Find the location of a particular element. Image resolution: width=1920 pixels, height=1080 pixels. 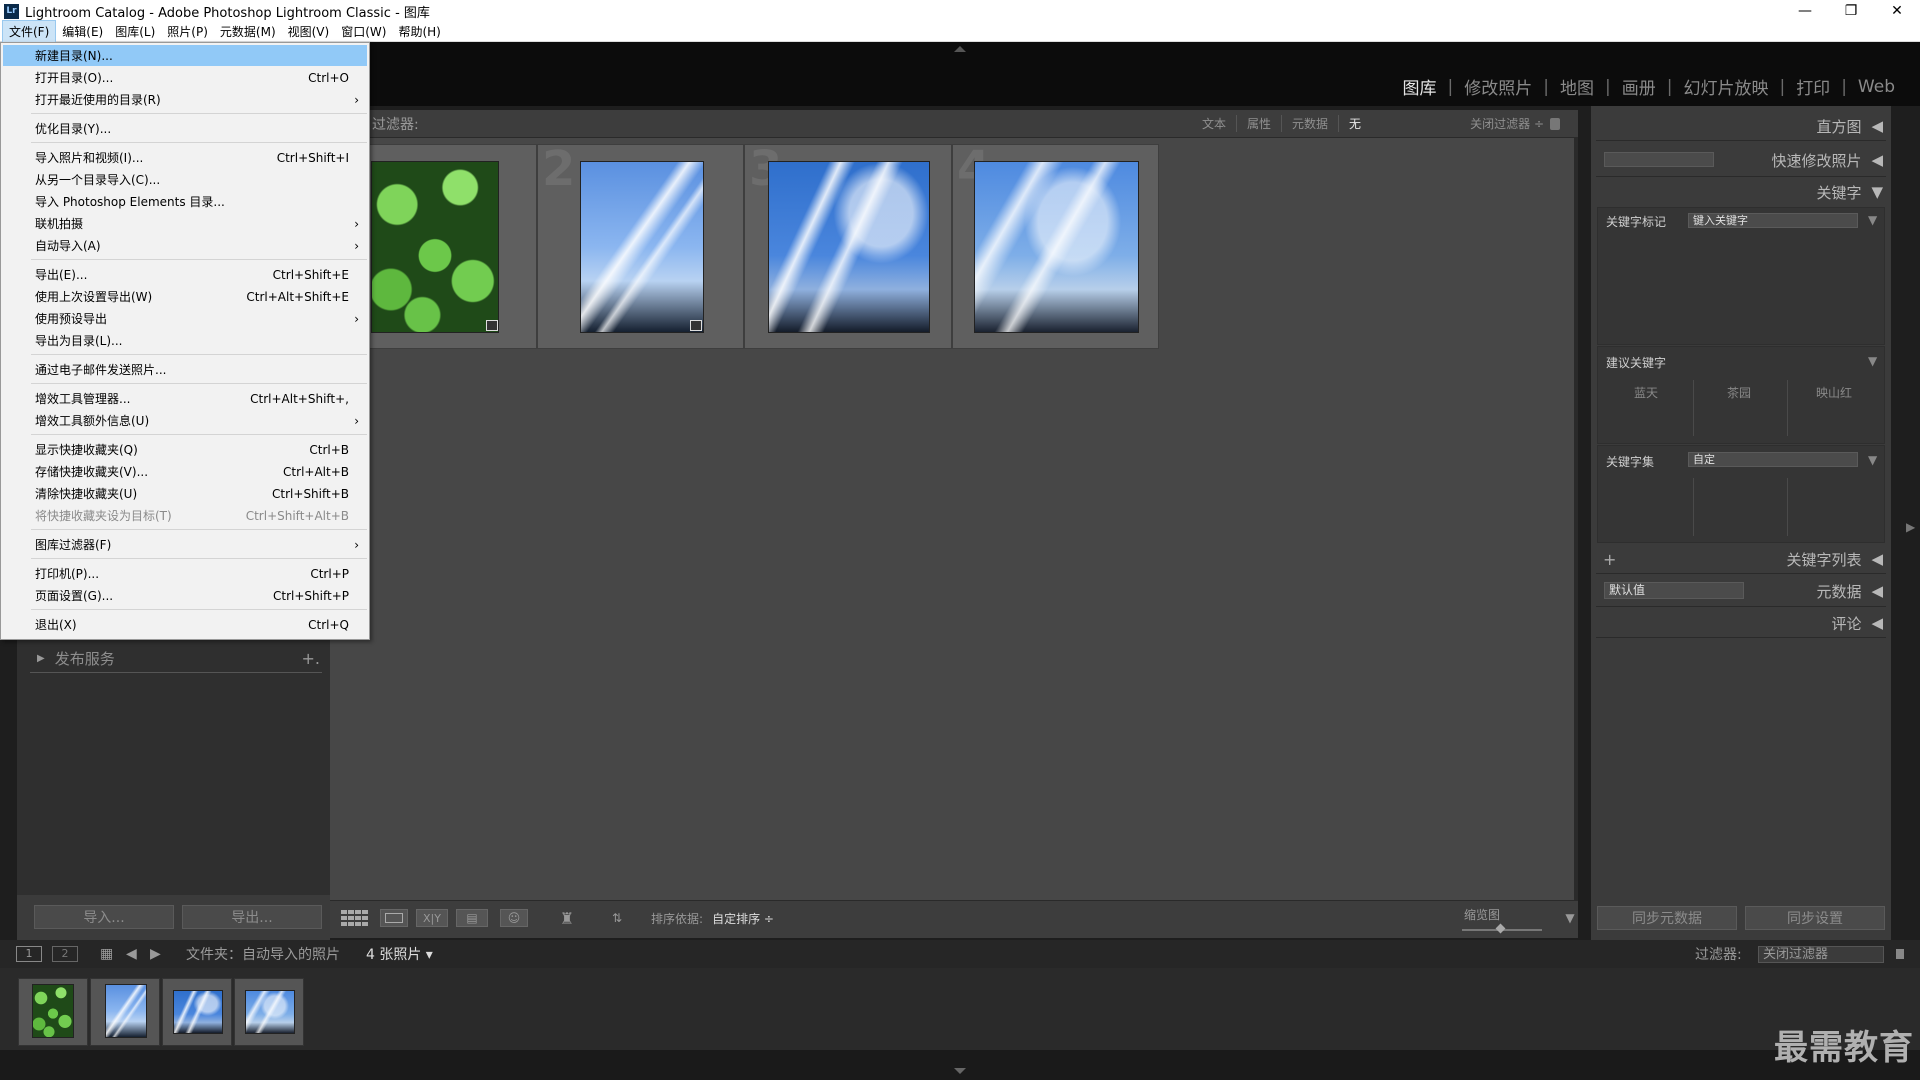

menu-exit: 退出(X) Ctrl+Q is located at coordinates (185, 624).